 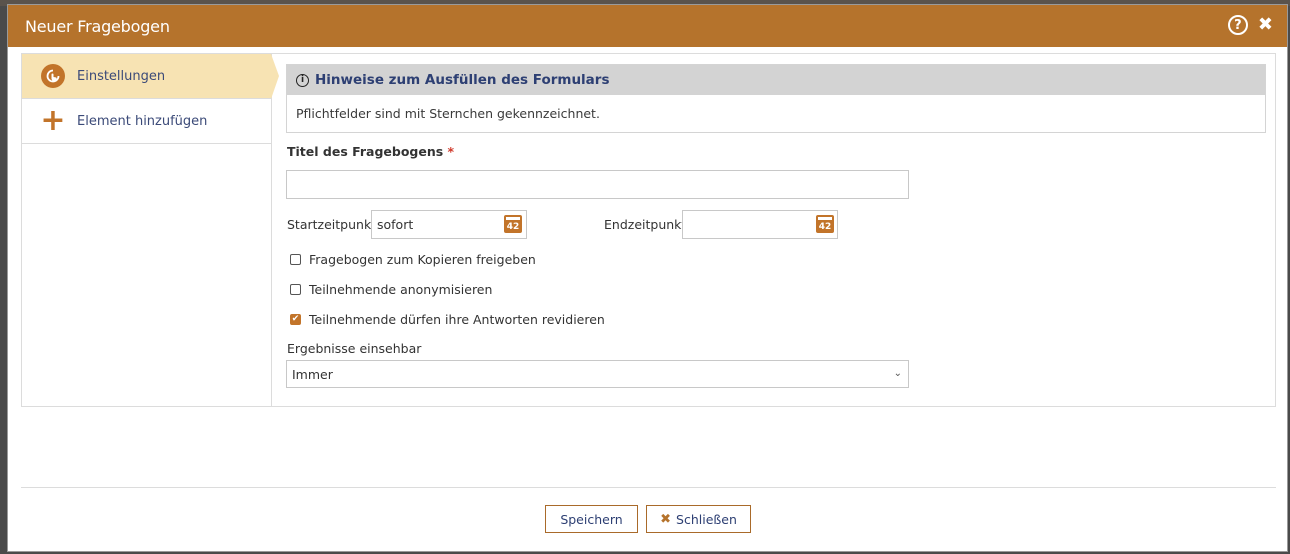 What do you see at coordinates (121, 76) in the screenshot?
I see `sidebar-item-label: Einstellungen` at bounding box center [121, 76].